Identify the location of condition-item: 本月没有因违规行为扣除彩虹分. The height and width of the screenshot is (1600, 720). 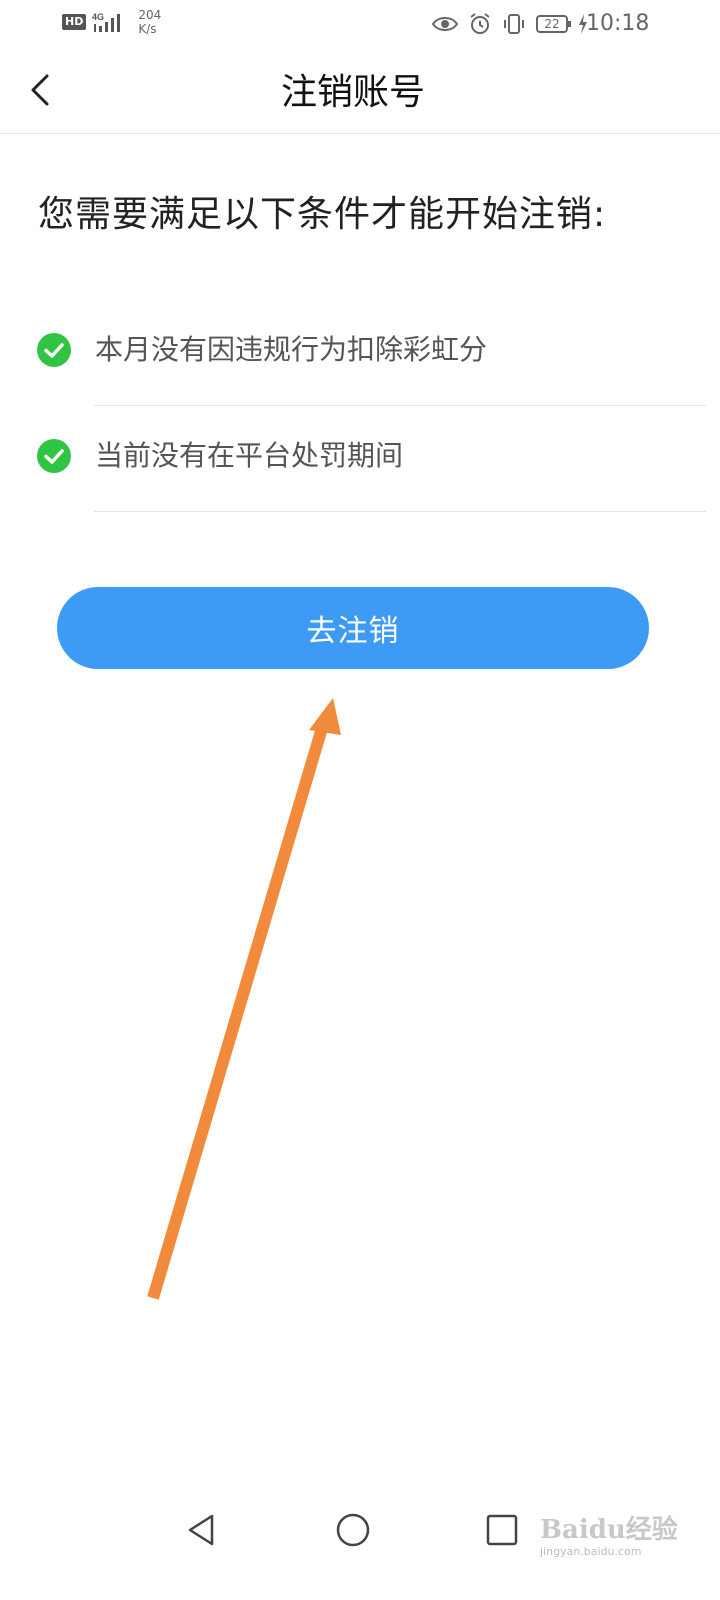
(353, 353).